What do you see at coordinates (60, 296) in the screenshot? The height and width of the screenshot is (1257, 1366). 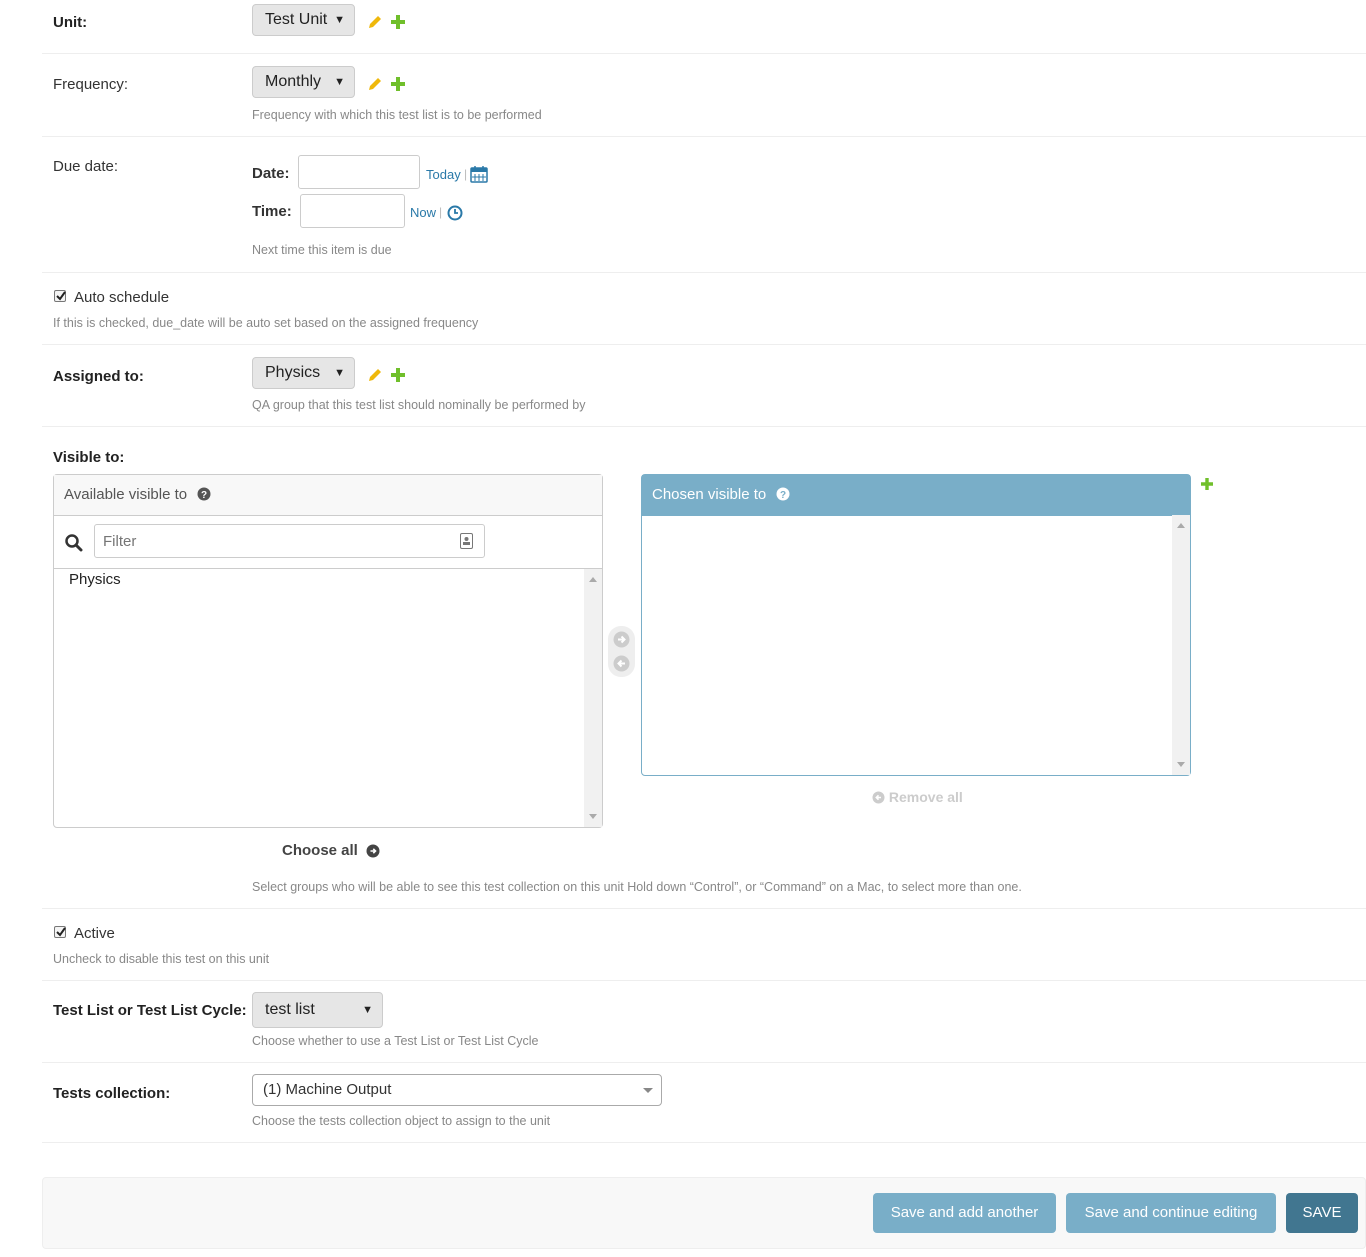 I see `auto-schedule-checkbox` at bounding box center [60, 296].